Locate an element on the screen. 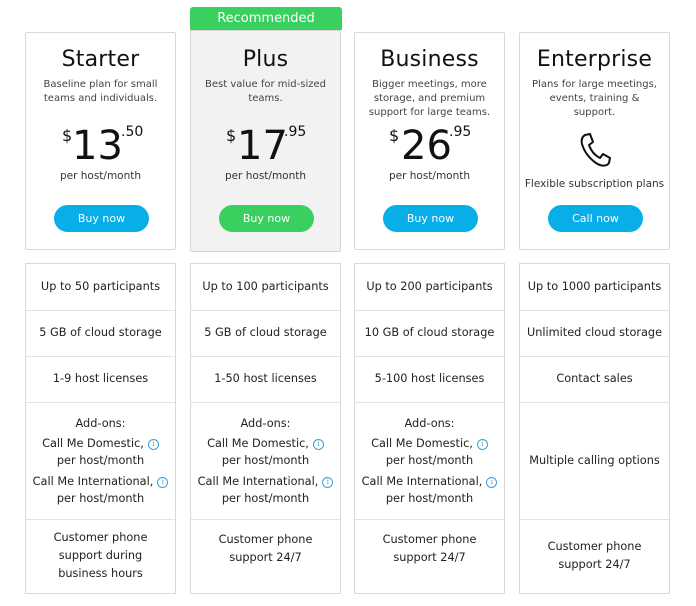 The image size is (696, 606). recommended-badge: Recommended is located at coordinates (266, 18).